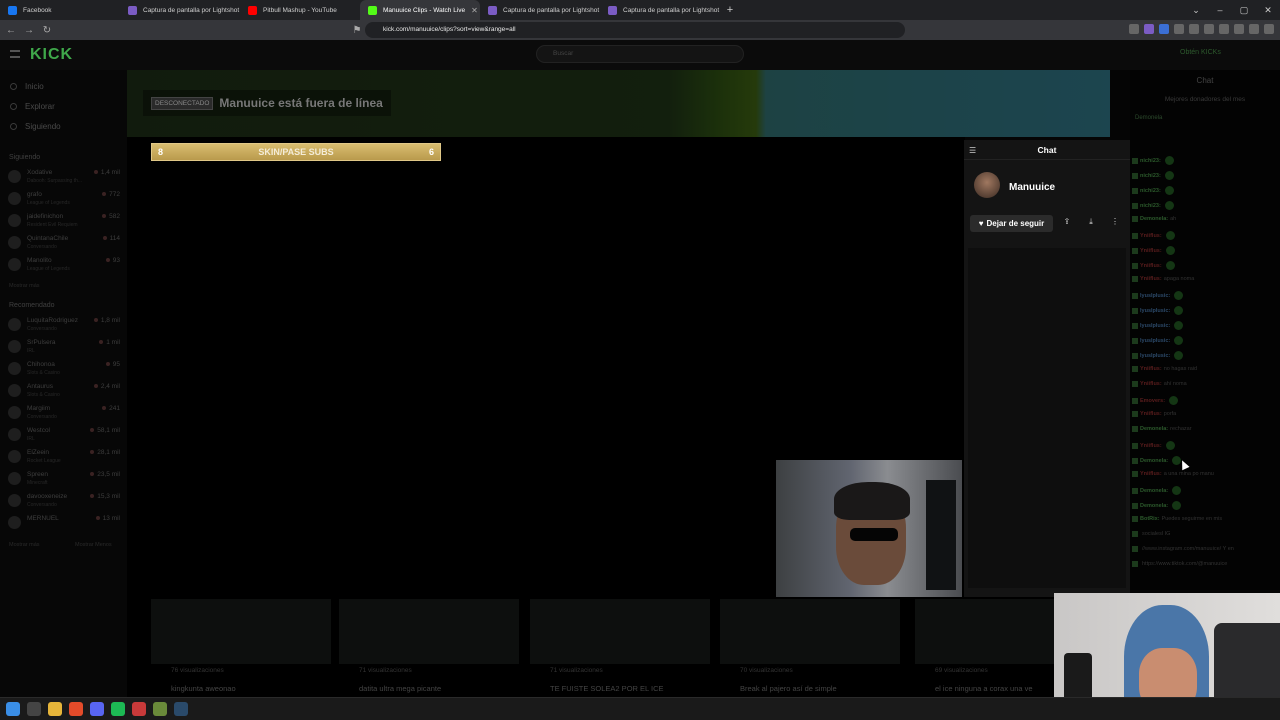 This screenshot has width=1280, height=720. I want to click on show-less-link: Mostrar Menos, so click(93, 545).